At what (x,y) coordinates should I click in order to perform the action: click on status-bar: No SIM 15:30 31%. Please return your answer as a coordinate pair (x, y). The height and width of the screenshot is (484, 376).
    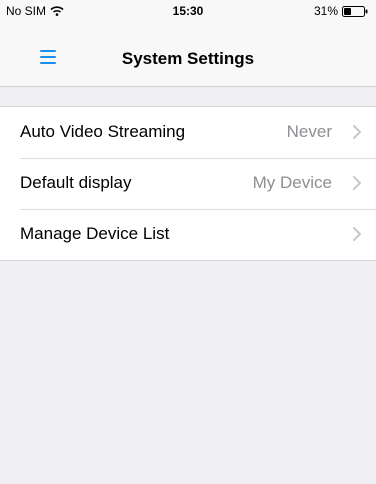
    Looking at the image, I should click on (188, 10).